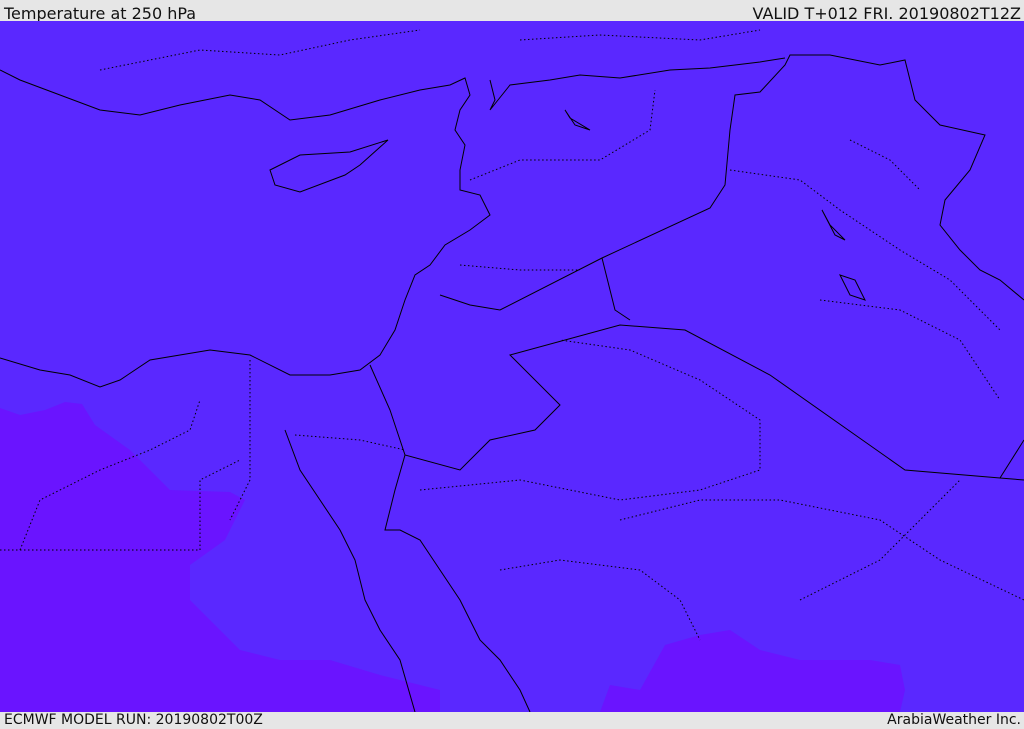 This screenshot has height=729, width=1024. What do you see at coordinates (133, 720) in the screenshot?
I see `model-run: ECMWF MODEL RUN: 20190802T00Z` at bounding box center [133, 720].